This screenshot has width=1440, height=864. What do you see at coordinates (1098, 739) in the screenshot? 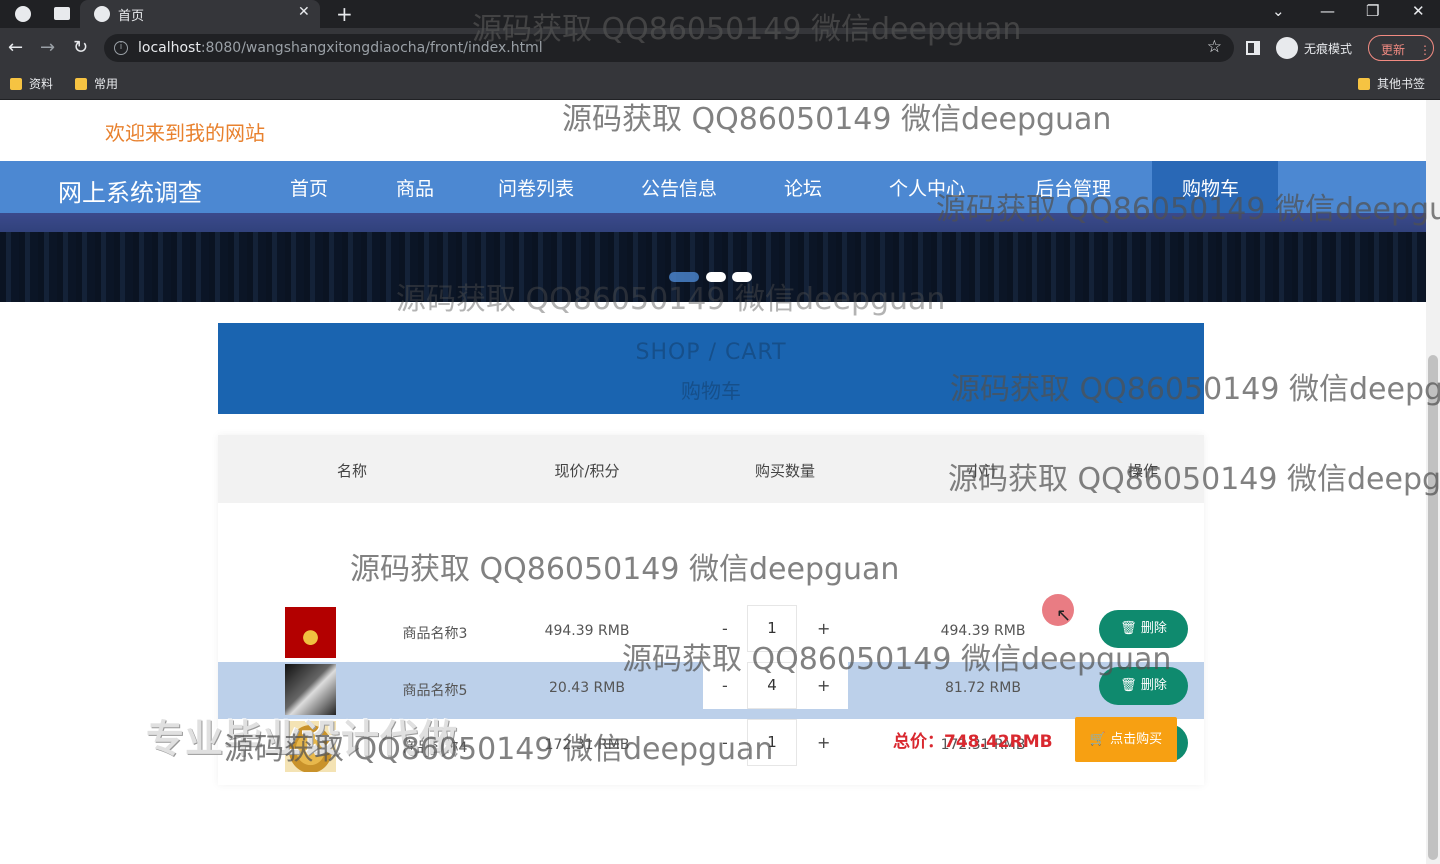
I see `cart-icon: 🛒` at bounding box center [1098, 739].